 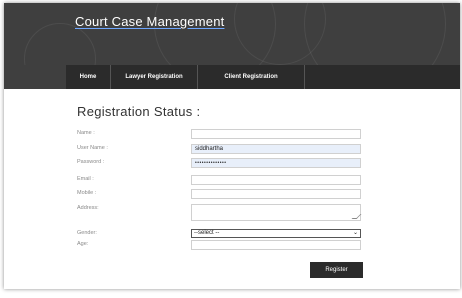 I want to click on password-label: Password :, so click(x=91, y=162).